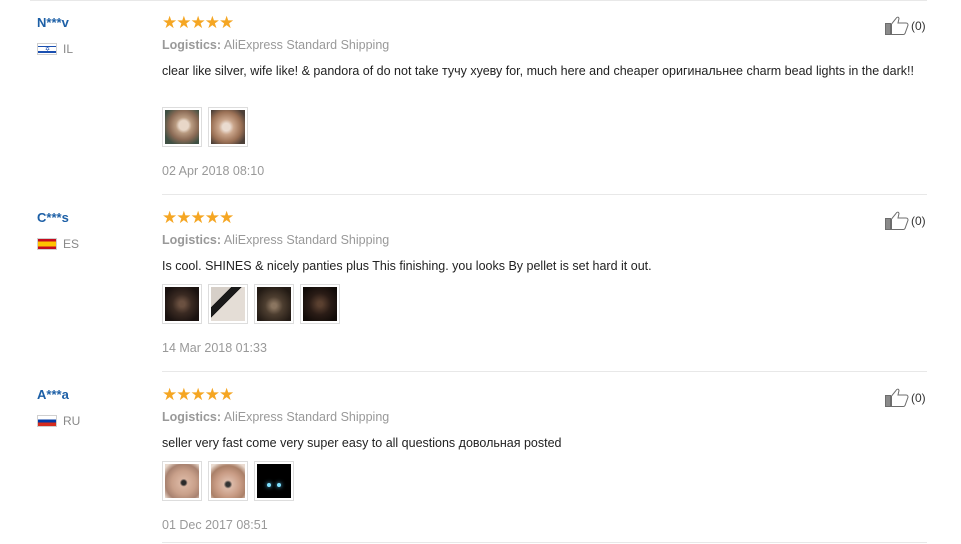 The height and width of the screenshot is (544, 961). What do you see at coordinates (478, 0) in the screenshot?
I see `top-divider` at bounding box center [478, 0].